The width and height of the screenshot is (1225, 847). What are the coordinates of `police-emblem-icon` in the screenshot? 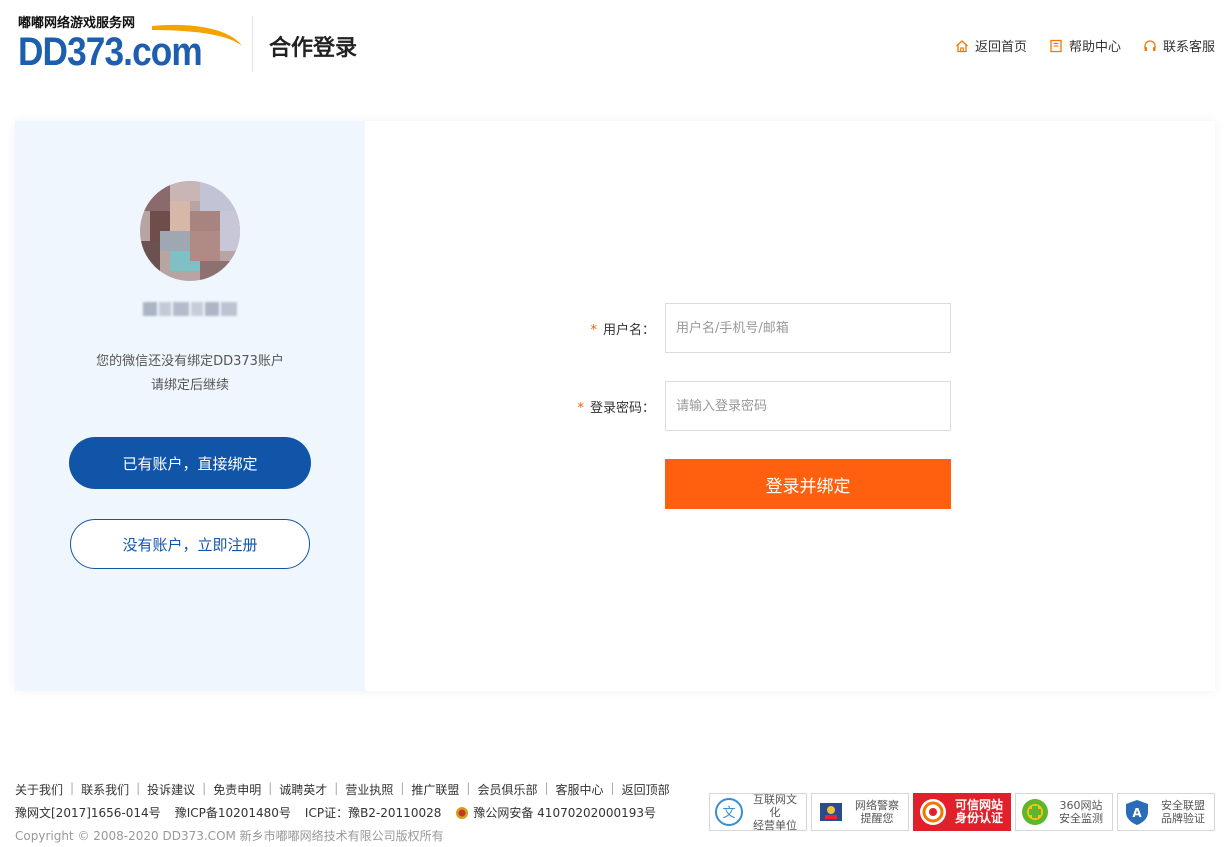 It's located at (462, 812).